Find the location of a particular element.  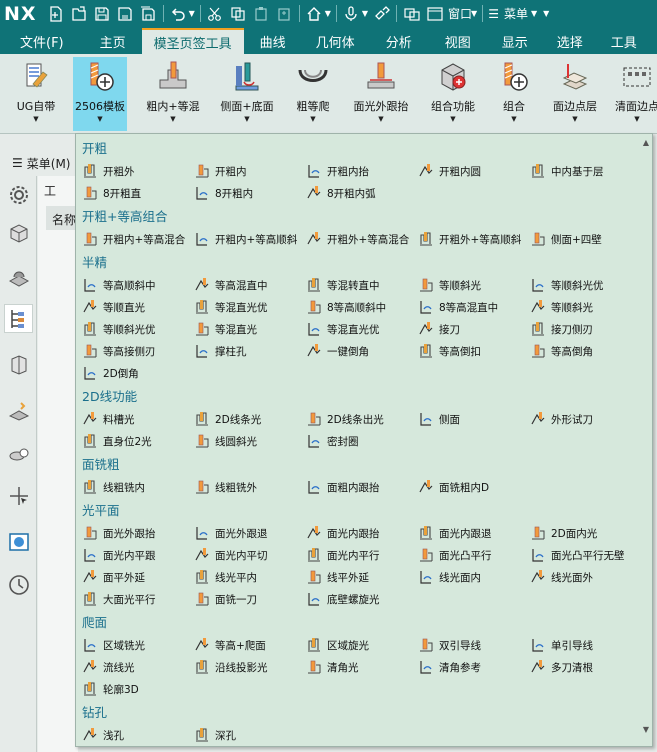

tab-geometry: 几何体 is located at coordinates (335, 41).